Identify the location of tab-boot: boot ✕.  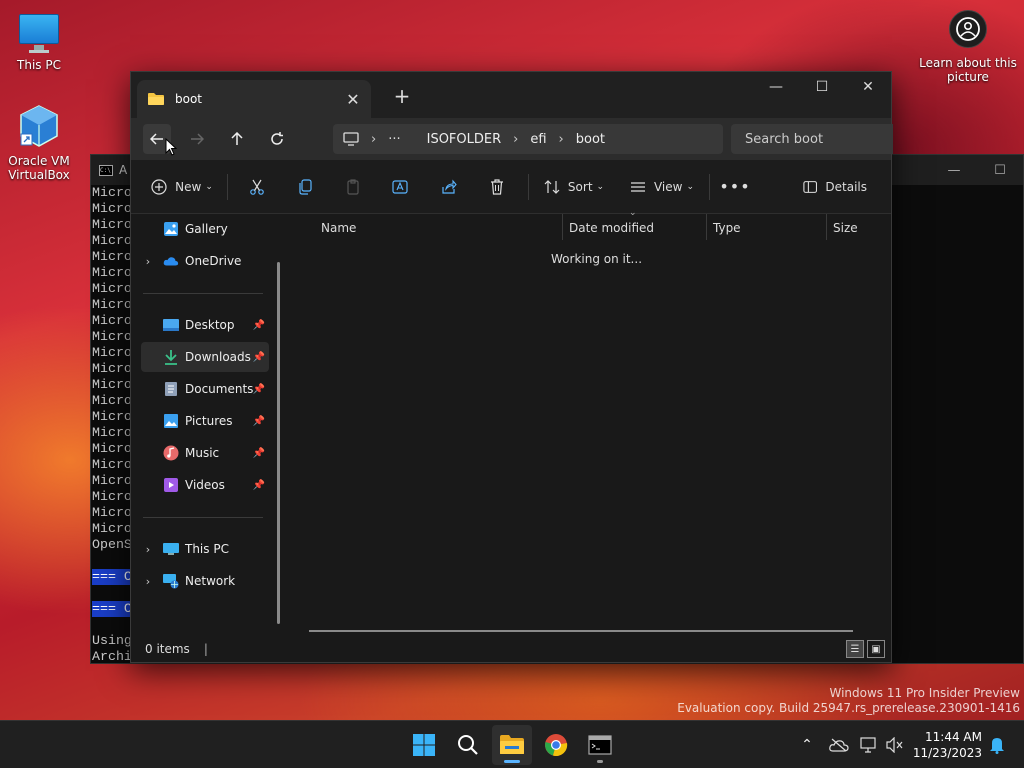
(254, 99).